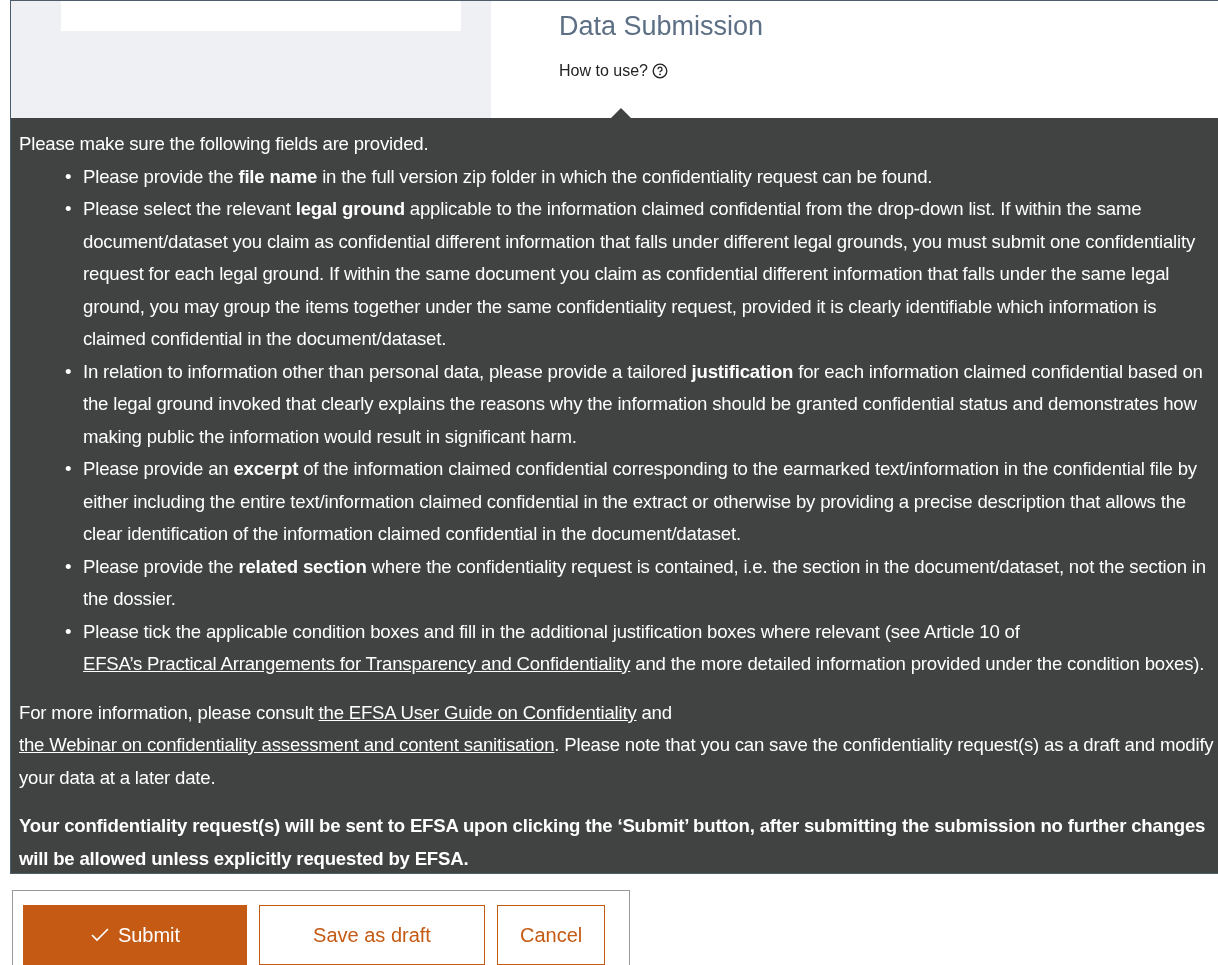 Image resolution: width=1218 pixels, height=965 pixels. I want to click on more-info-paragraph: For more information, please consult the EFSA User Guide on Confidentiality and the Webinar on confidentiality assessment and content sanitisation. Please note that you can save the confidentiality request(s) as a draft and modify your data at a later date., so click(616, 745).